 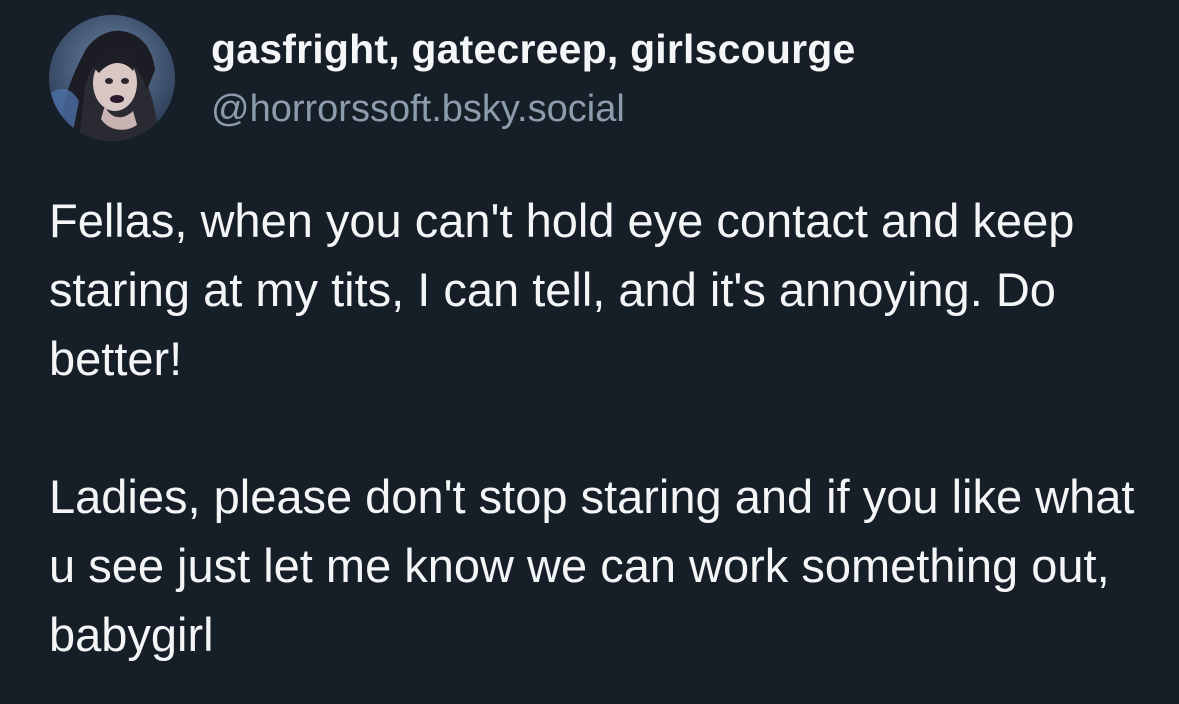 I want to click on author-display-name: gasfright, gatecreep, girlscourge, so click(x=533, y=49).